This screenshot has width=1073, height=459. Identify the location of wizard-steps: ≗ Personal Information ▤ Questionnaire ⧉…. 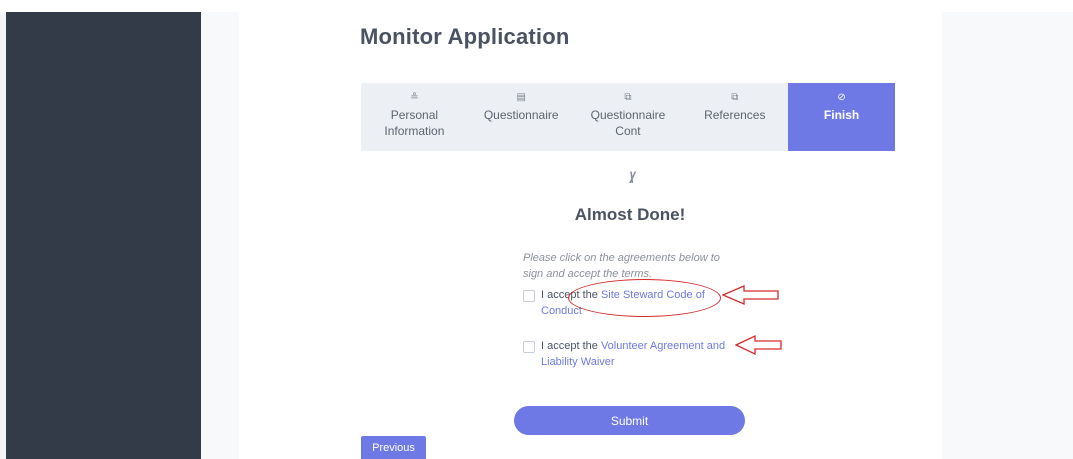
(628, 117).